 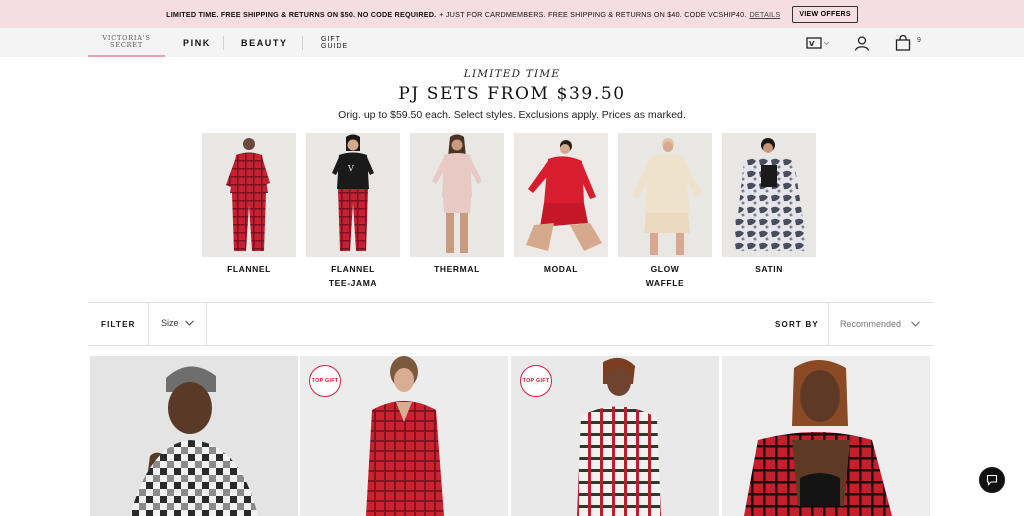 I want to click on brand-line-2: SECRET, so click(x=126, y=45).